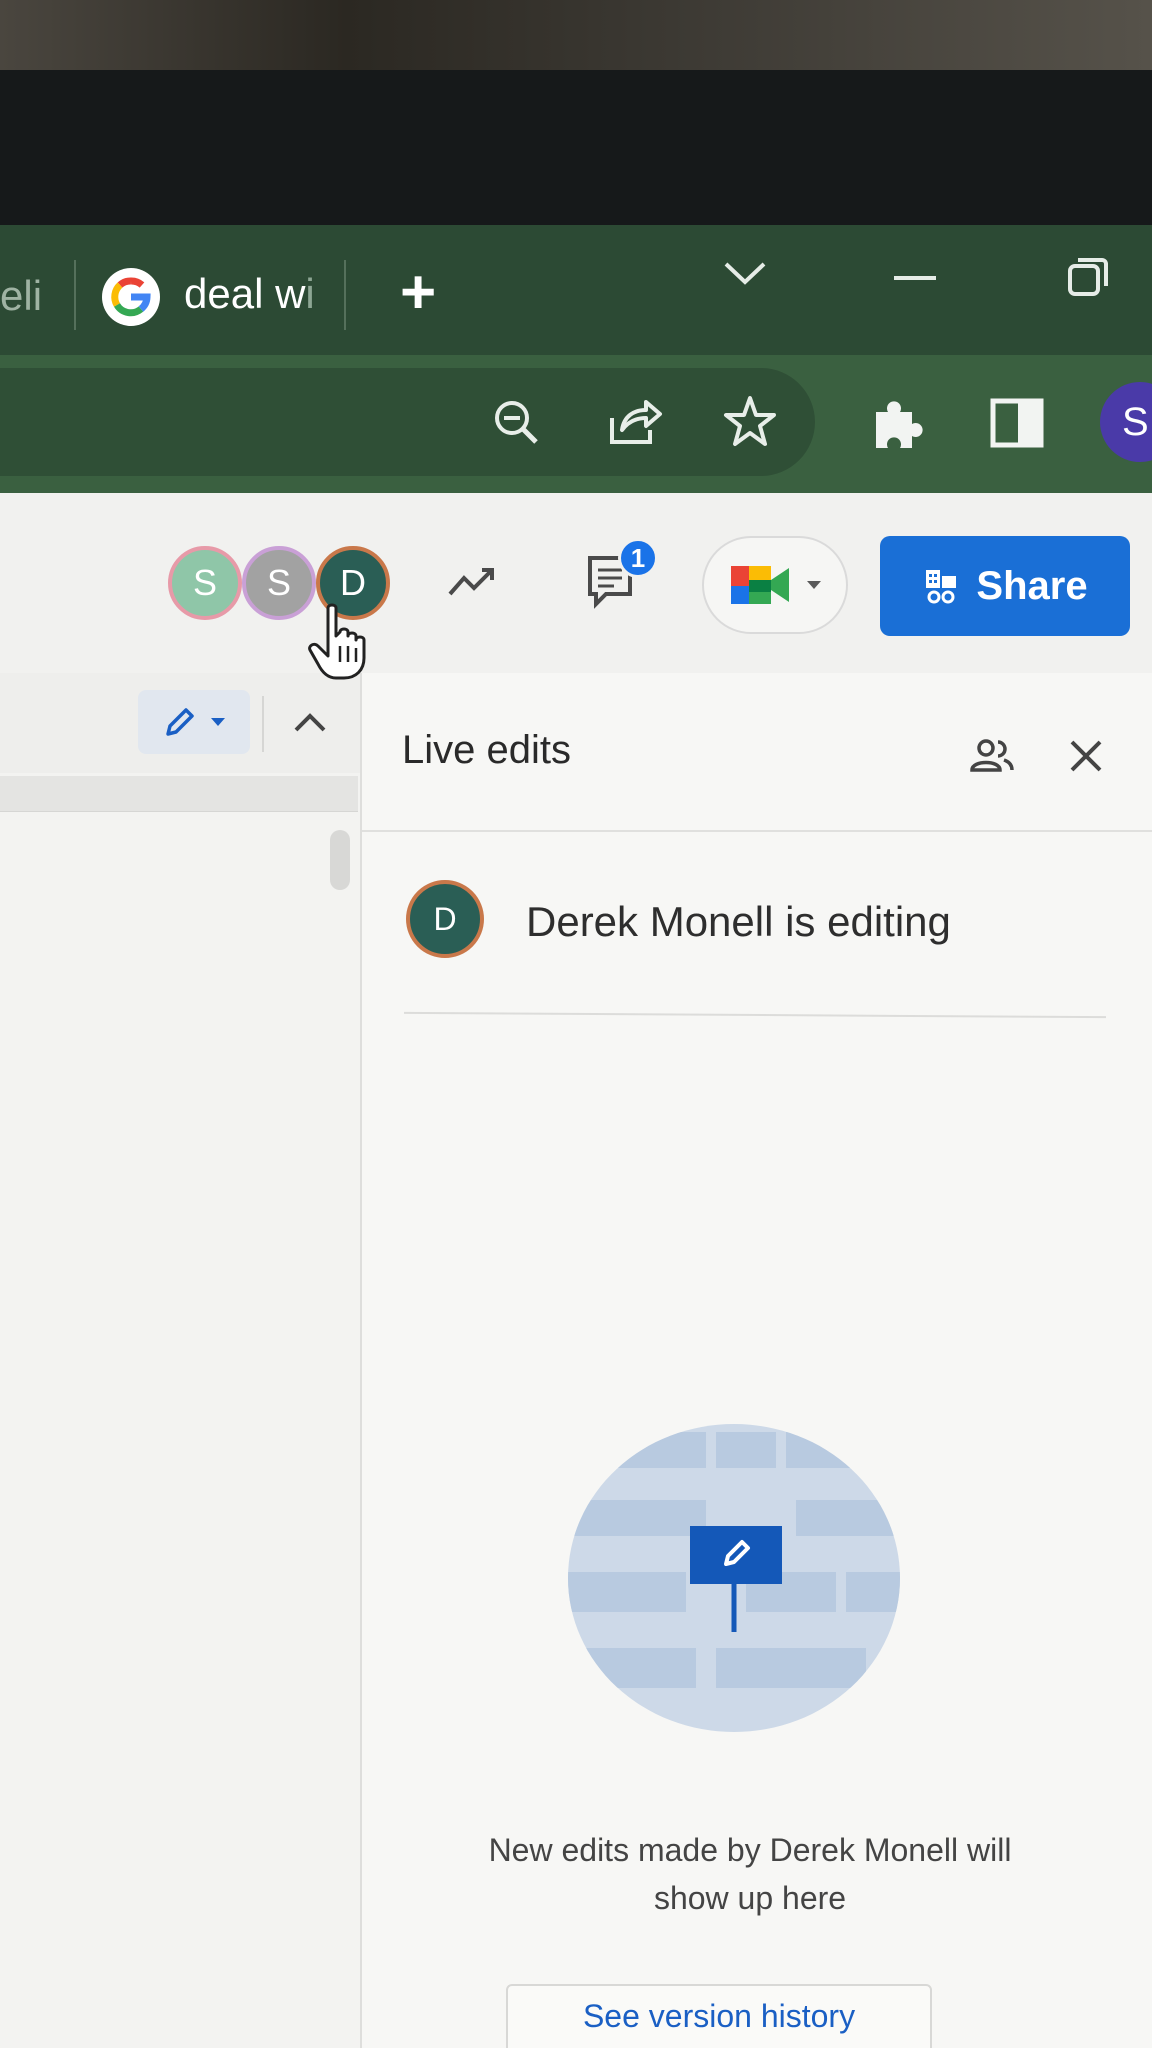 The width and height of the screenshot is (1152, 2048). Describe the element at coordinates (734, 1578) in the screenshot. I see `live-edits-illustration` at that location.